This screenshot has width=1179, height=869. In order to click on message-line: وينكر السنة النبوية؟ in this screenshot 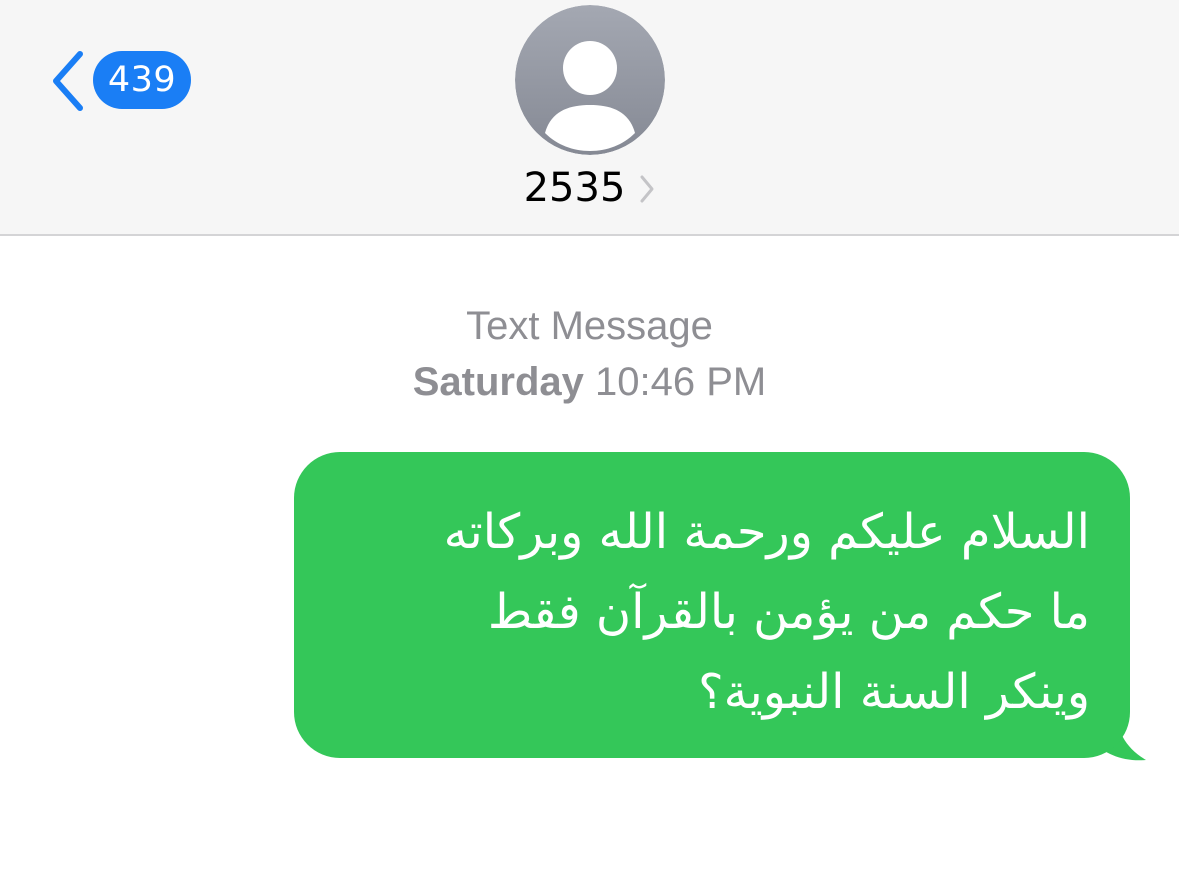, I will do `click(894, 692)`.